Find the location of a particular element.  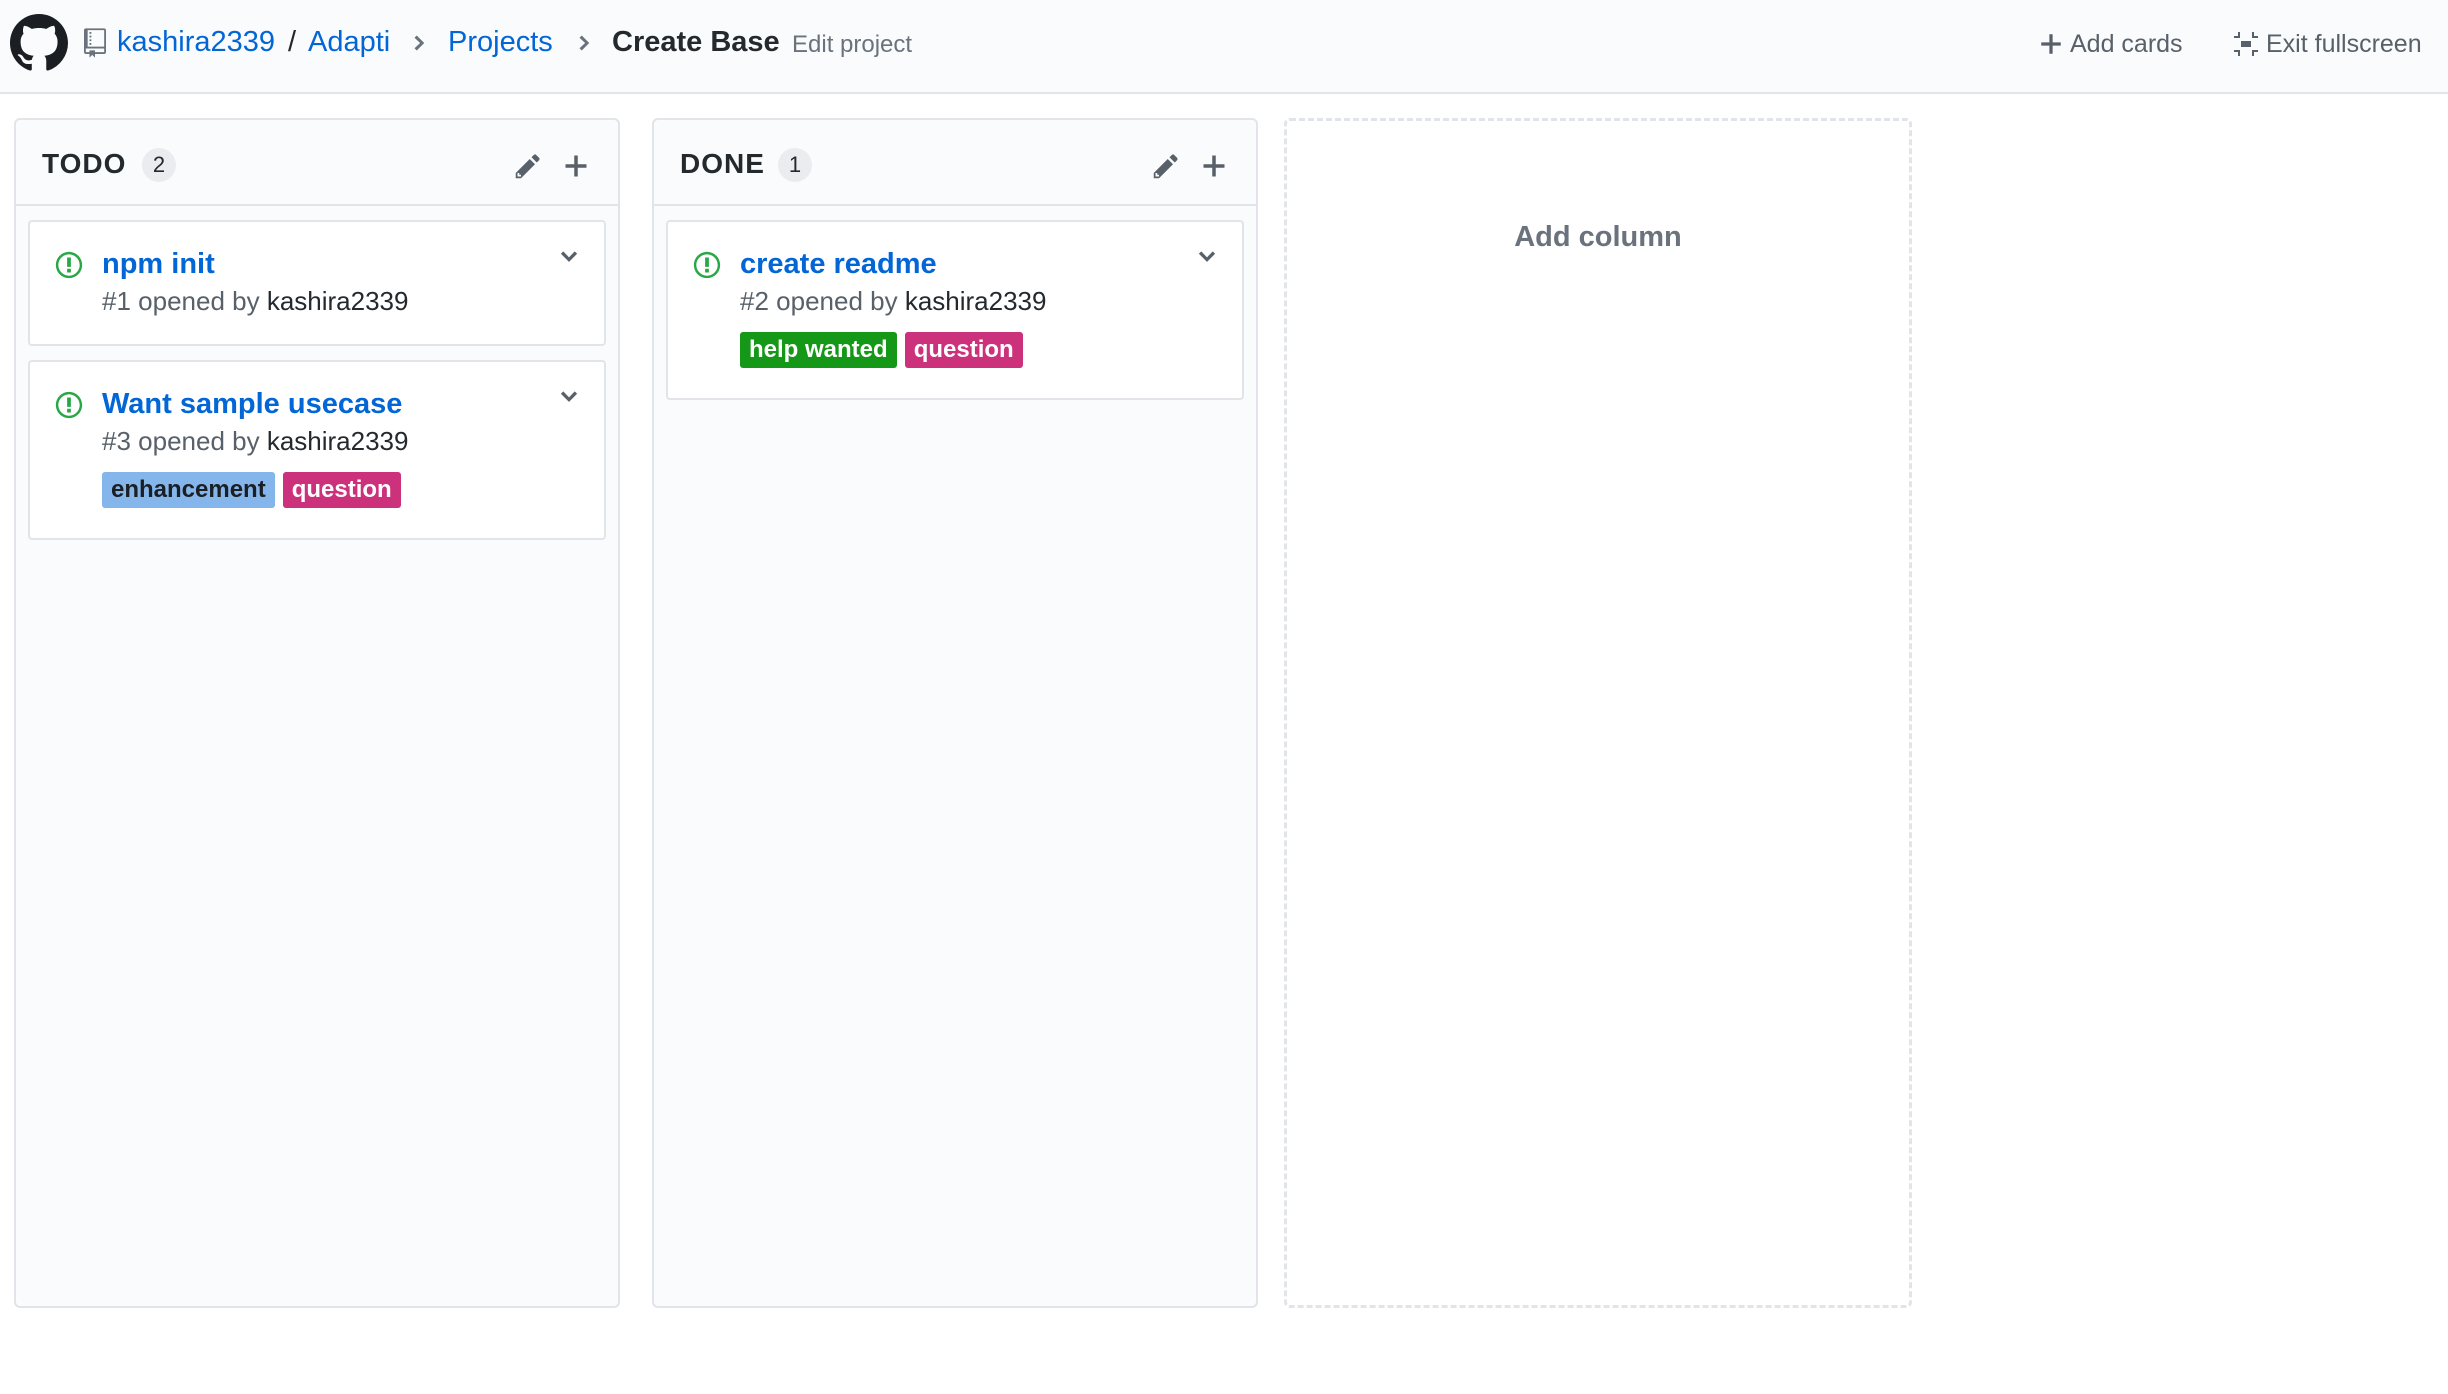

project-title: Create Base is located at coordinates (696, 42).